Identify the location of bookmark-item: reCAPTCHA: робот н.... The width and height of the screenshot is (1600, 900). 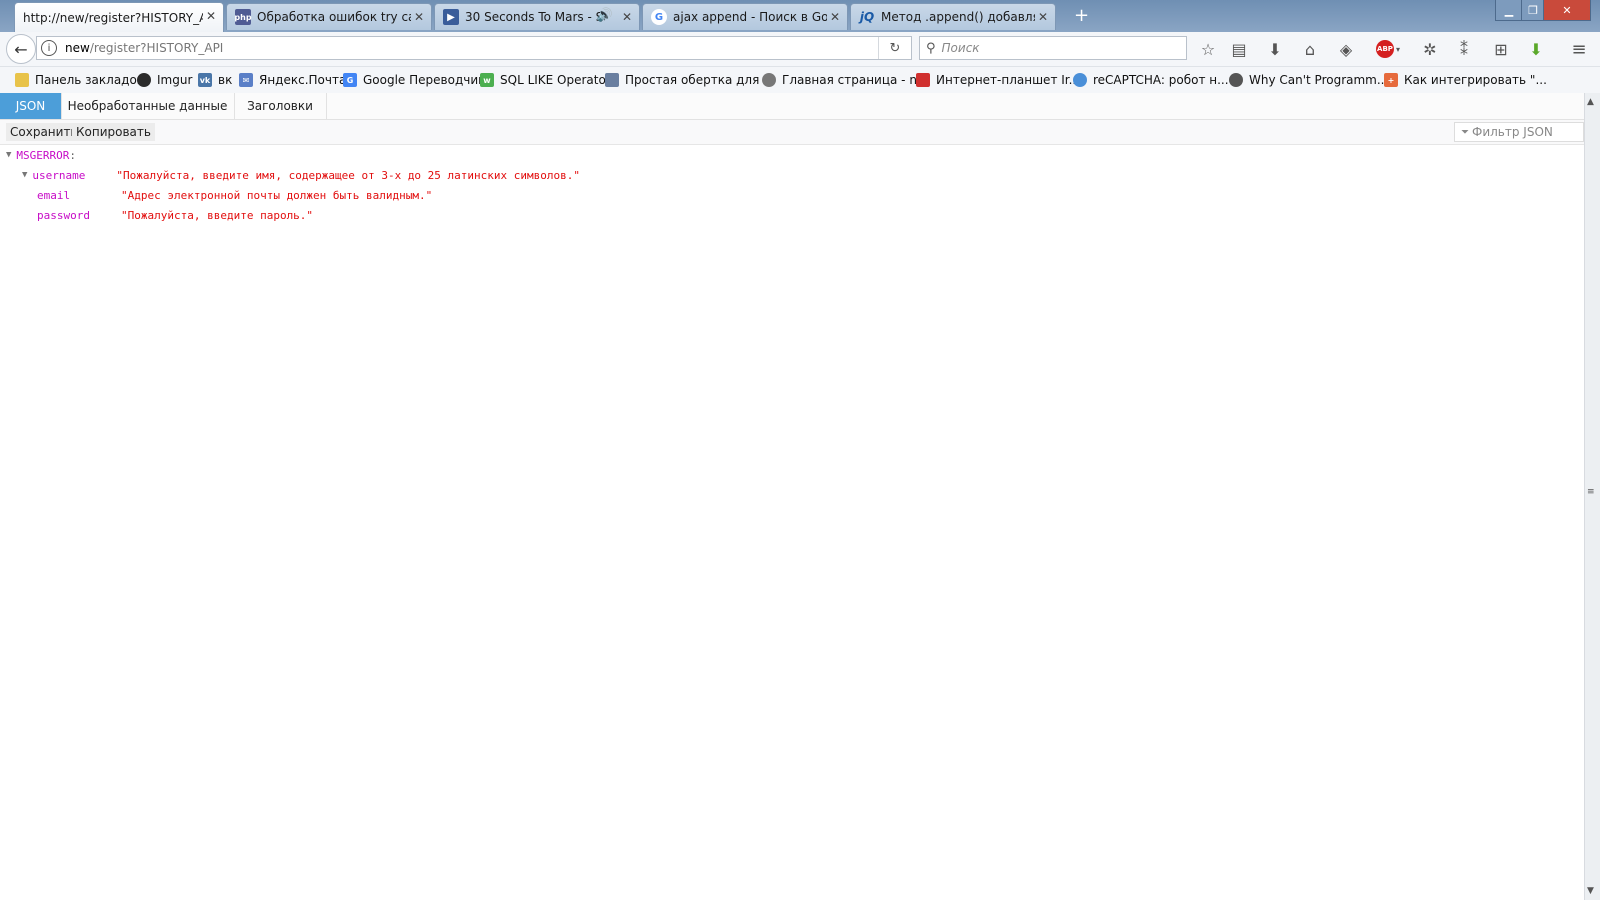
(1151, 80).